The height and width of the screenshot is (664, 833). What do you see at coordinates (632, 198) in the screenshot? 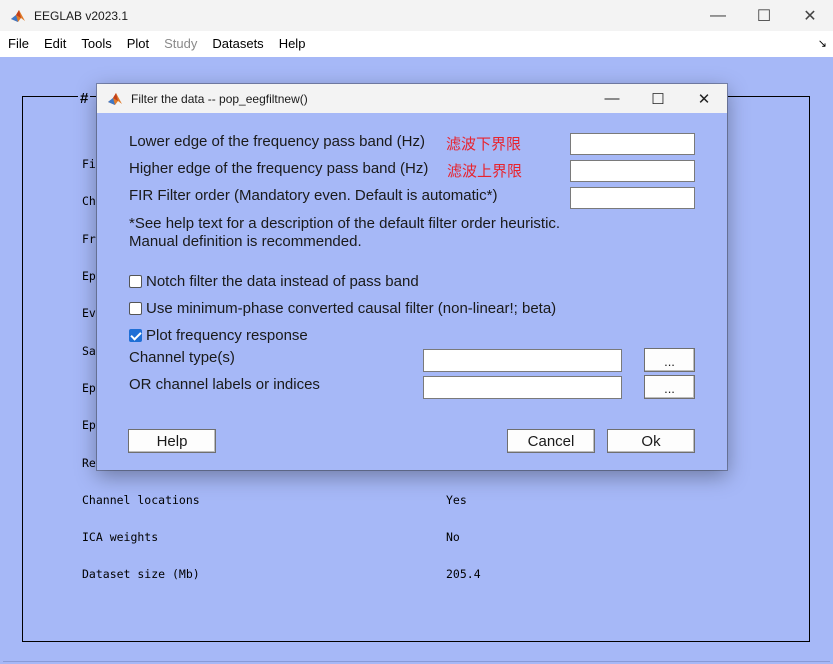
I see `filter-order-input` at bounding box center [632, 198].